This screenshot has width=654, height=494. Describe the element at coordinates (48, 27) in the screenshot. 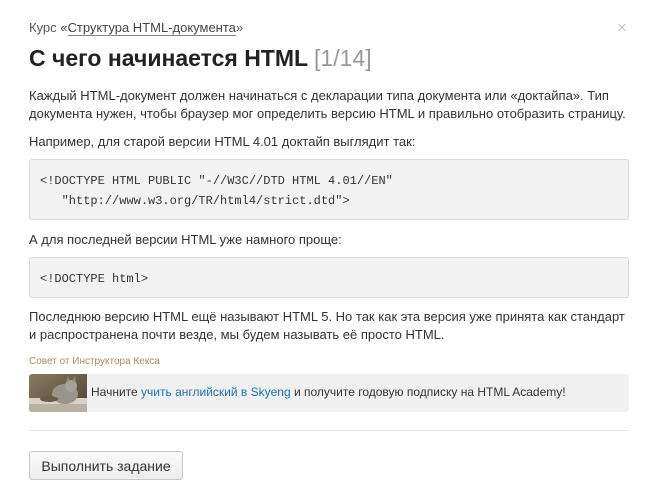

I see `course-prefix: Курс «` at that location.